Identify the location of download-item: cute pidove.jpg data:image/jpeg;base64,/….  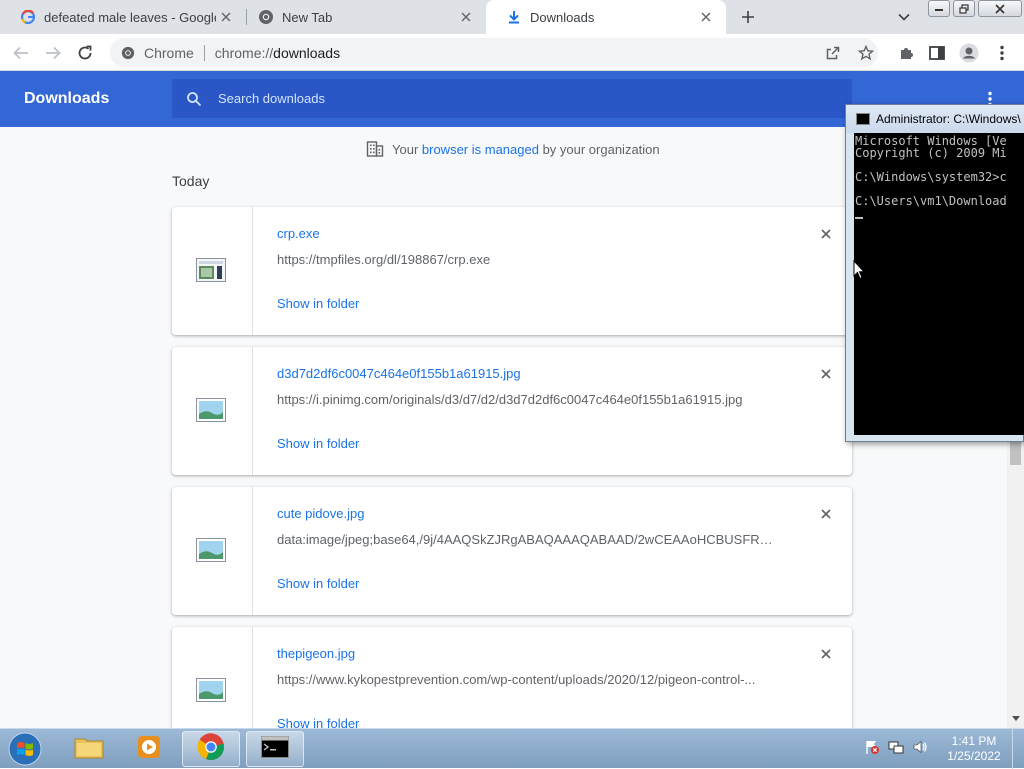
(512, 551).